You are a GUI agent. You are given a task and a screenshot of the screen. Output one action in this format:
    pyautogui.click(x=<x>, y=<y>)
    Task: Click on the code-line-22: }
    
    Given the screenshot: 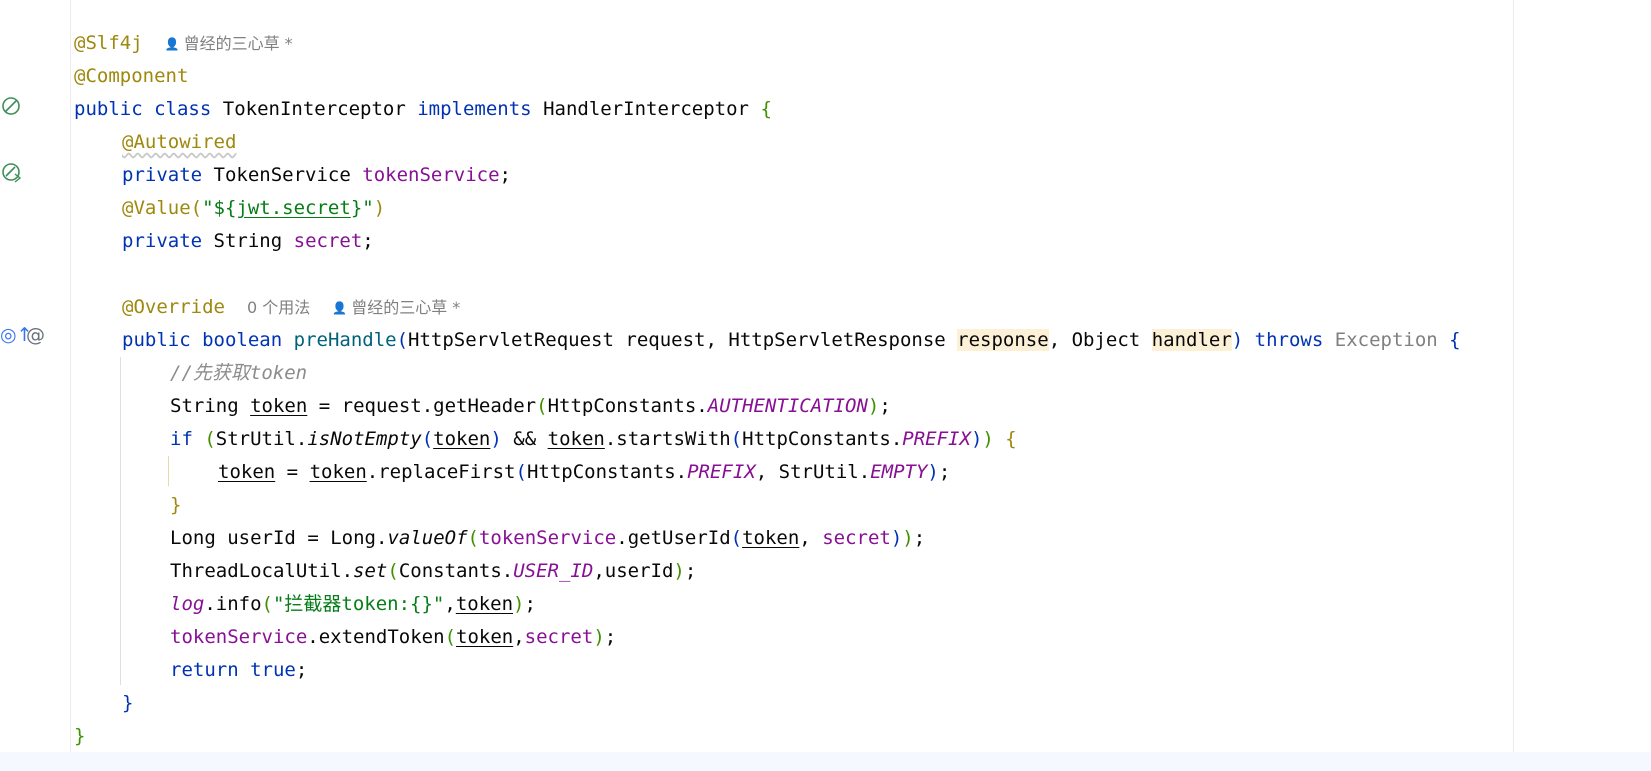 What is the action you would take?
    pyautogui.click(x=767, y=736)
    